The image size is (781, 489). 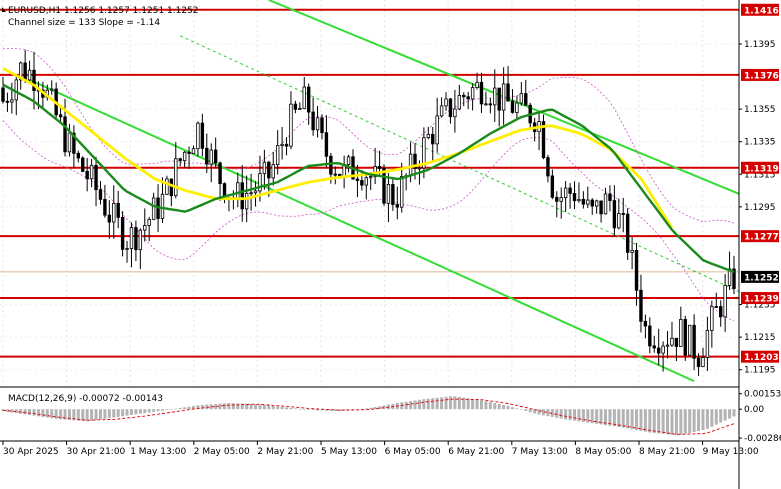 I want to click on time-tick-label: 8 May 05:00, so click(x=603, y=452).